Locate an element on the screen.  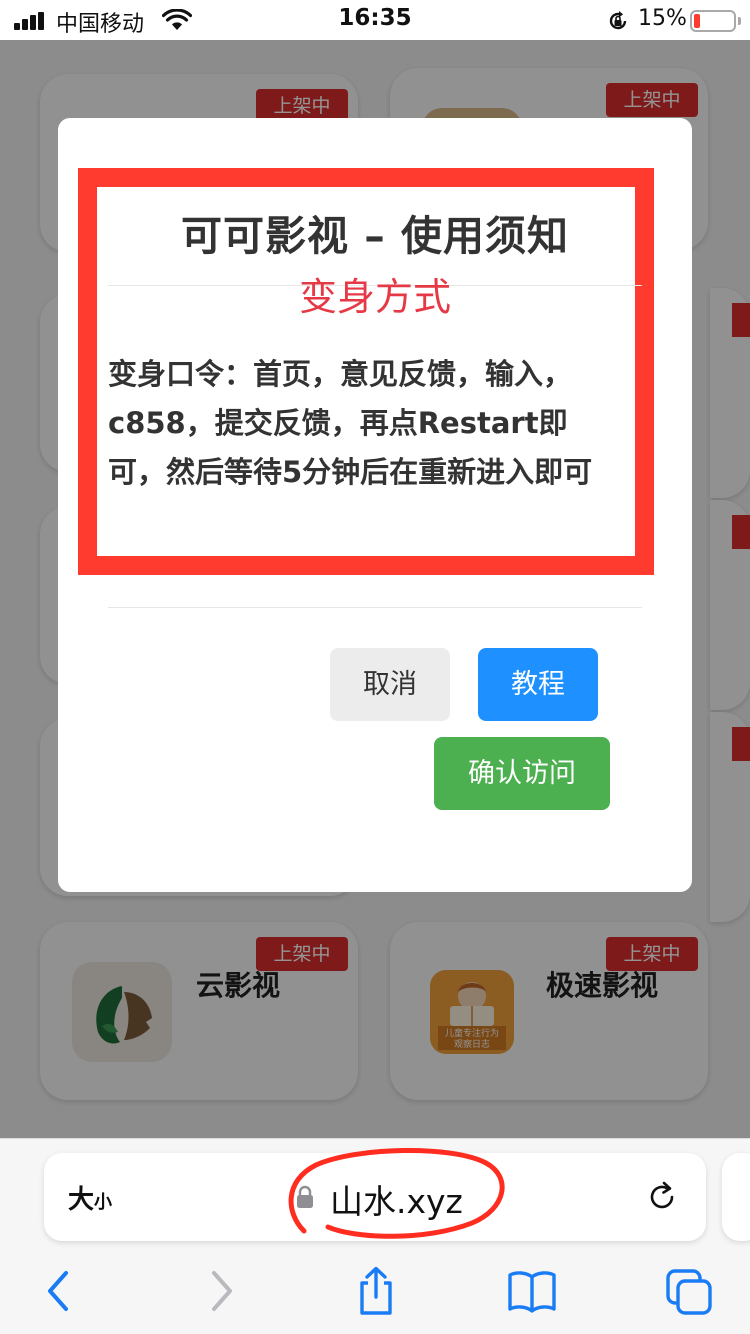
tabs-icon is located at coordinates (690, 1291).